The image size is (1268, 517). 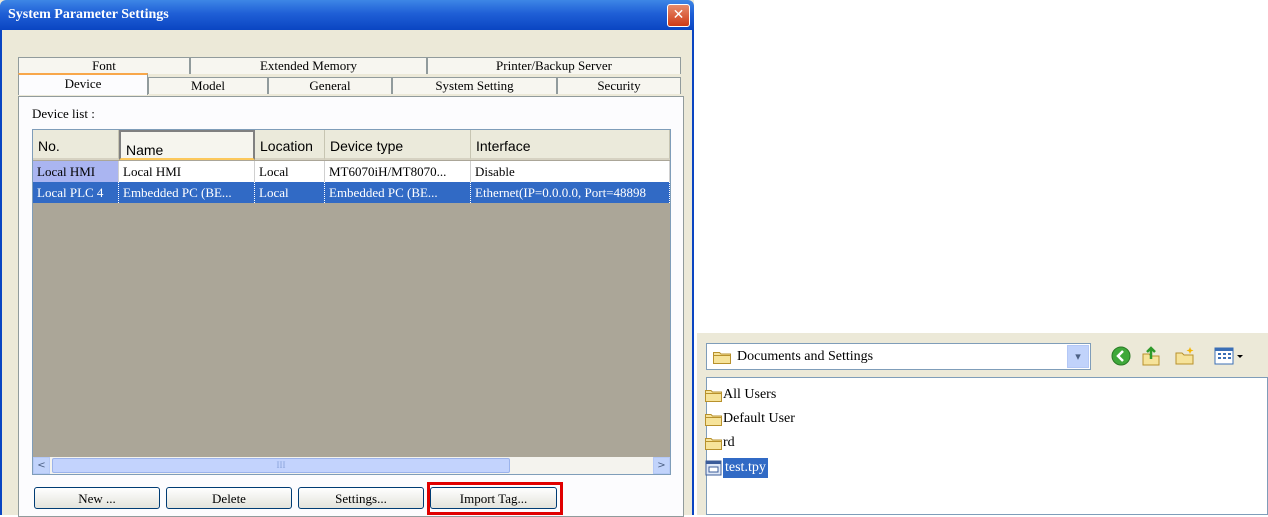 What do you see at coordinates (570, 192) in the screenshot?
I see `cell-interface: Ethernet(IP=0.0.0.0, Port=48898` at bounding box center [570, 192].